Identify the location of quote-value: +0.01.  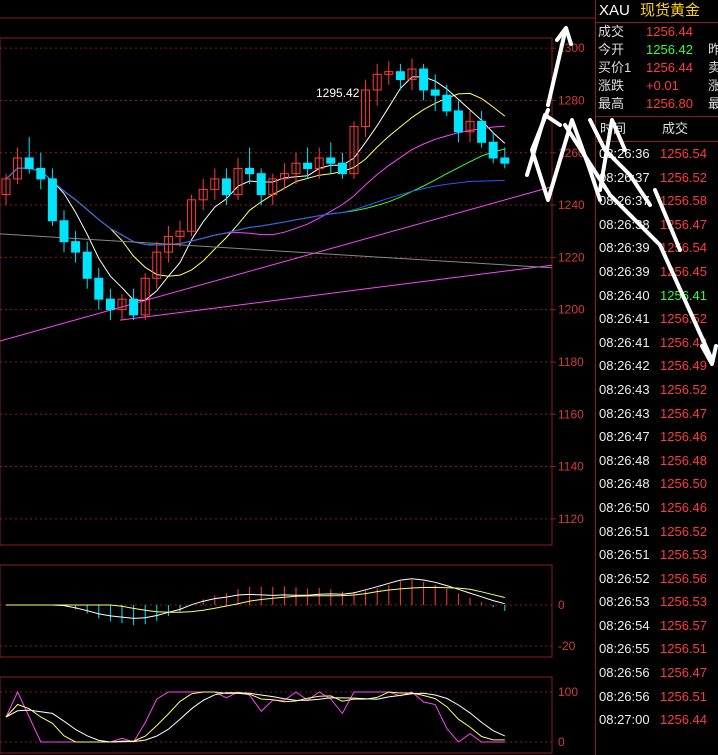
(662, 85).